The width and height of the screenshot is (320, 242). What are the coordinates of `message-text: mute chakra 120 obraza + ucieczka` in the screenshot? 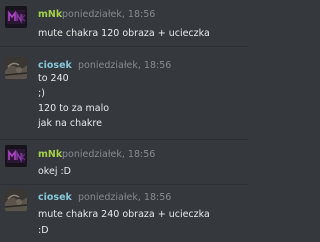 It's located at (124, 33).